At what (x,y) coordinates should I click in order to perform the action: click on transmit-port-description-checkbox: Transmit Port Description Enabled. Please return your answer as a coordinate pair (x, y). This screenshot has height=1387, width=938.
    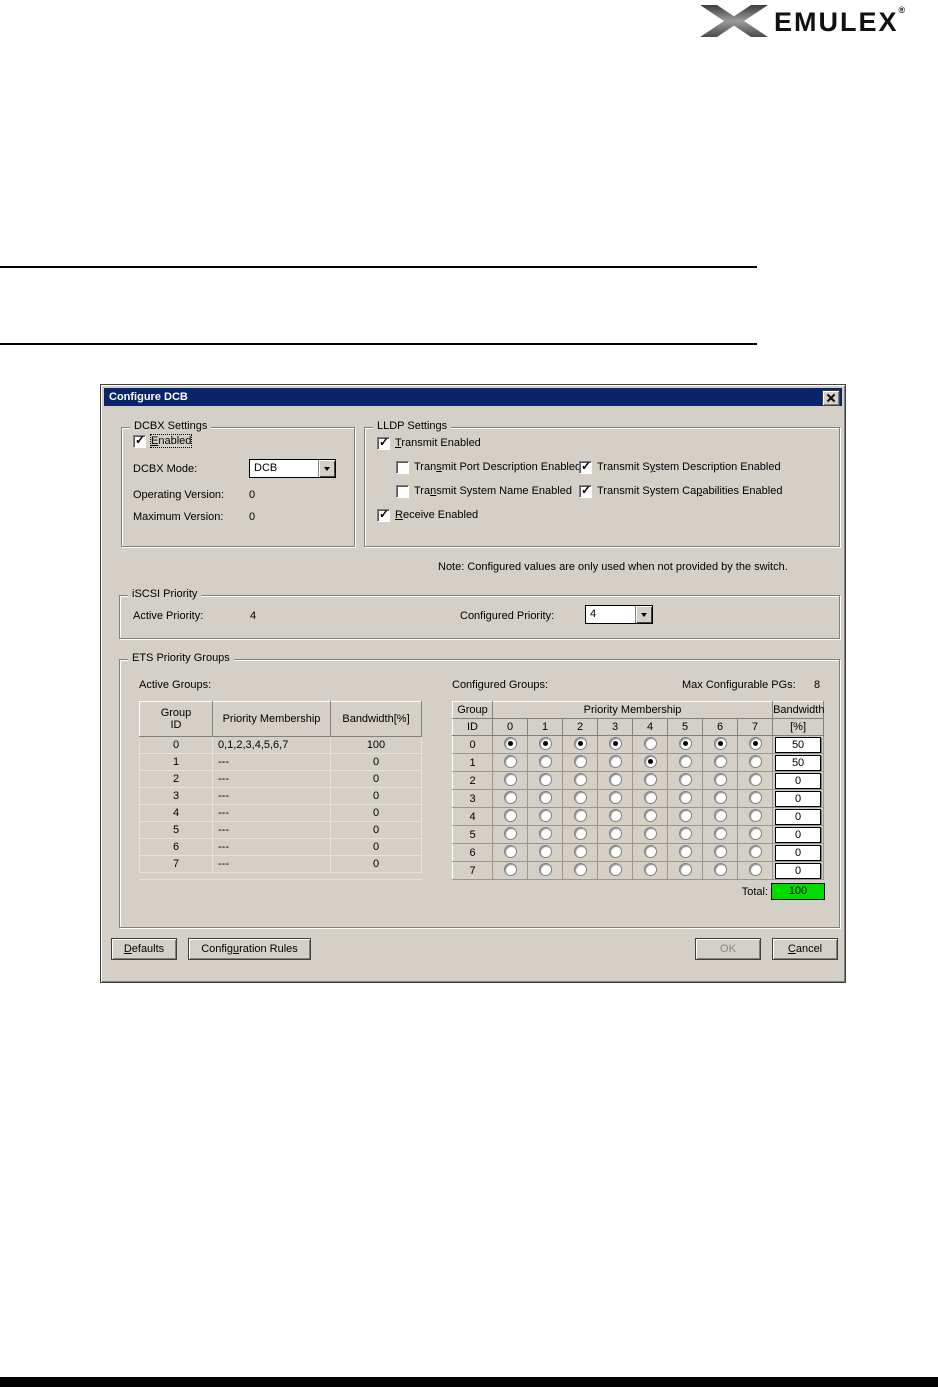
    Looking at the image, I should click on (488, 467).